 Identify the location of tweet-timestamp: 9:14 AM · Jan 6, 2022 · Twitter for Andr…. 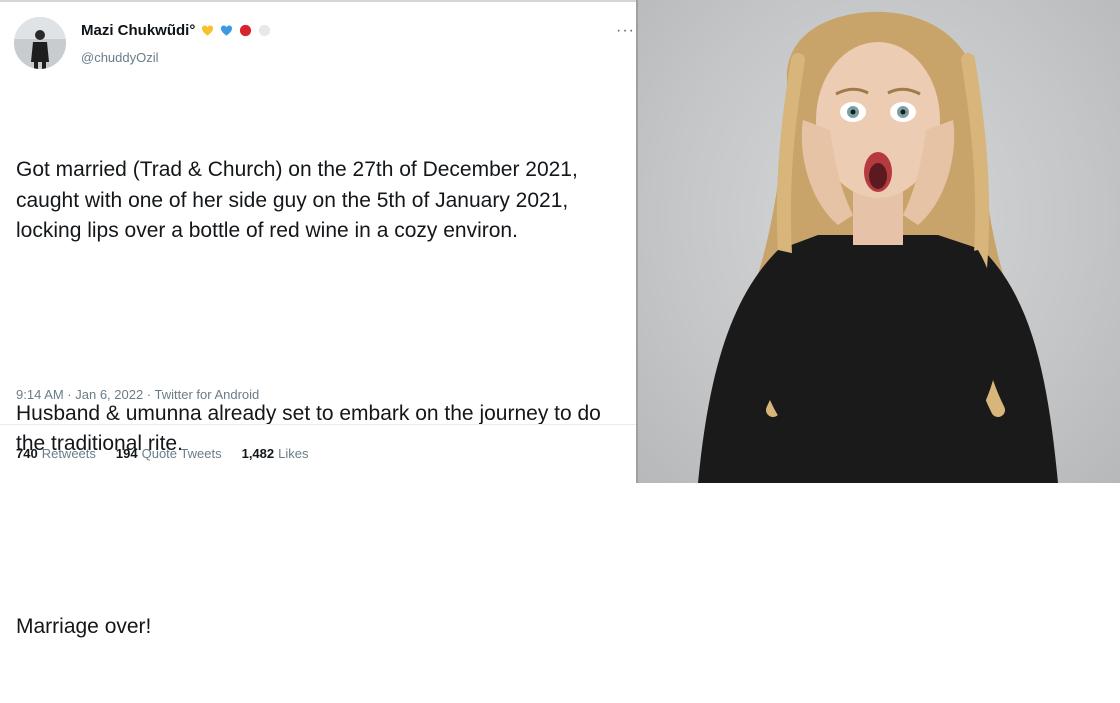
(137, 394).